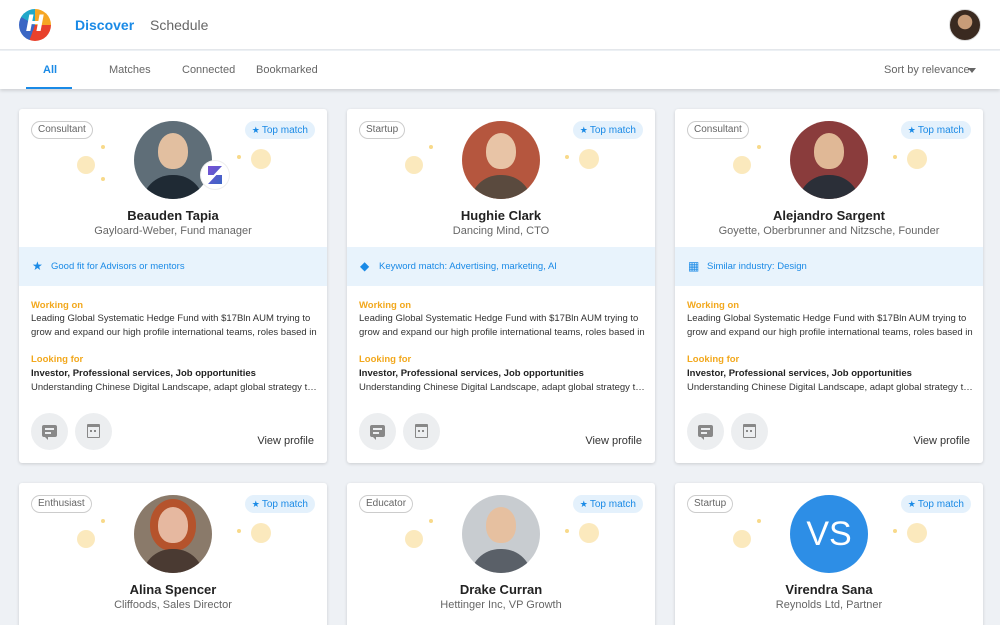 Image resolution: width=1000 pixels, height=625 pixels. Describe the element at coordinates (50, 70) in the screenshot. I see `filter-tab-all: All` at that location.